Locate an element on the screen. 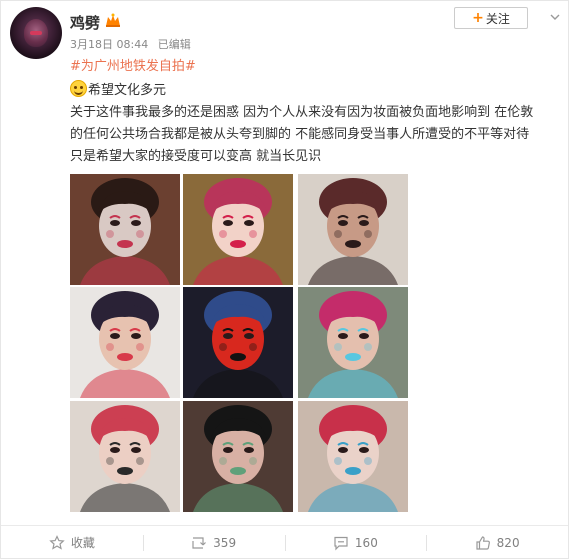  comment-icon is located at coordinates (341, 543).